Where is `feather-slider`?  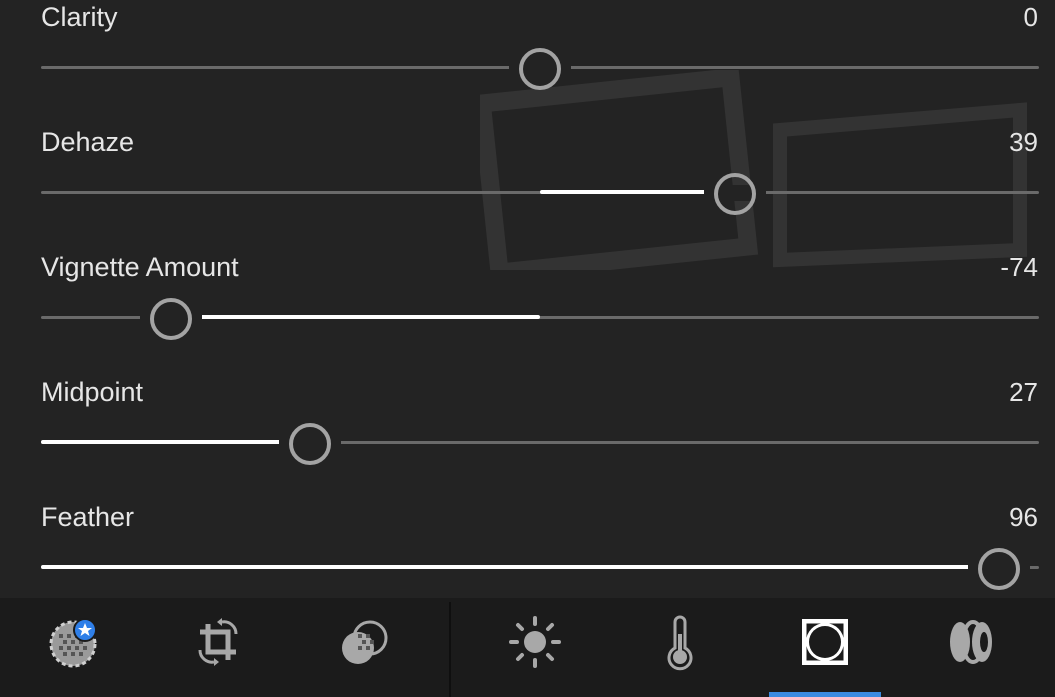
feather-slider is located at coordinates (540, 568).